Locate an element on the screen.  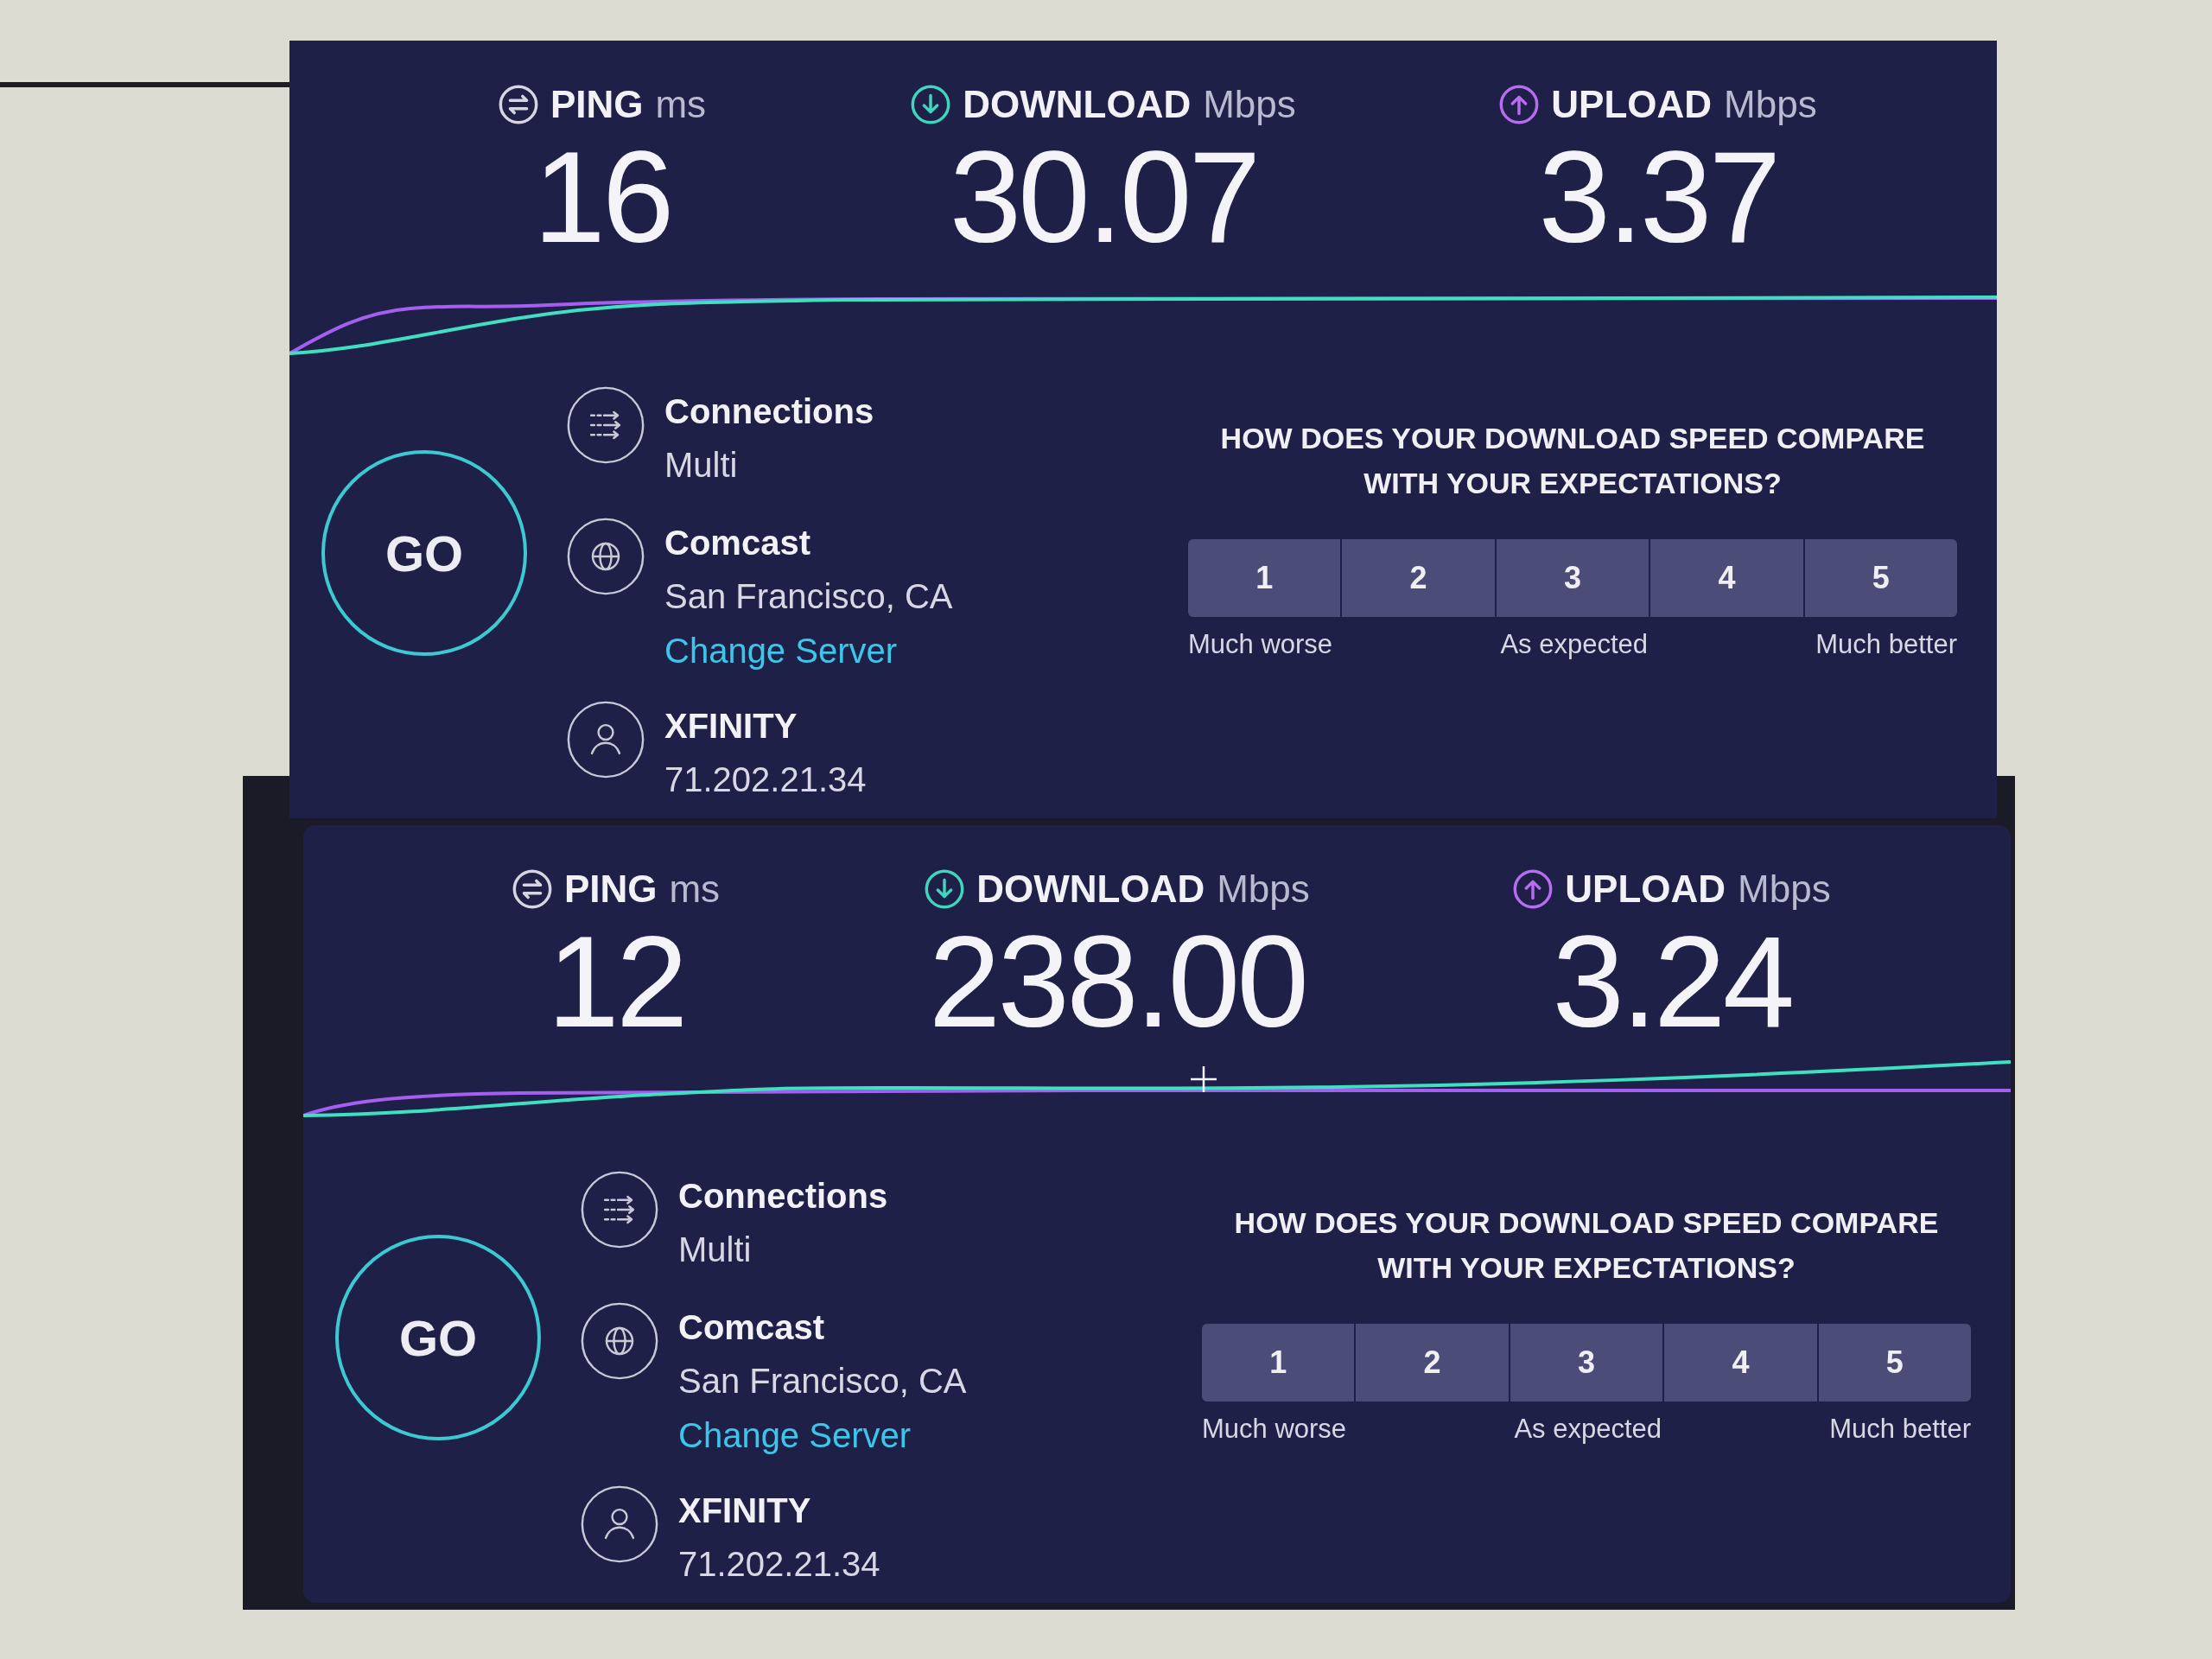
metric-value: 238.00 is located at coordinates (1117, 982).